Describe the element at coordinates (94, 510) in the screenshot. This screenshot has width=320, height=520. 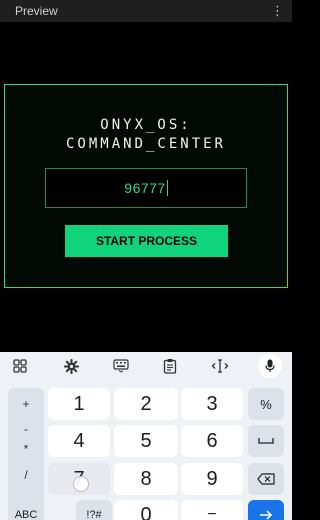
I see `symbols-key: !?#` at that location.